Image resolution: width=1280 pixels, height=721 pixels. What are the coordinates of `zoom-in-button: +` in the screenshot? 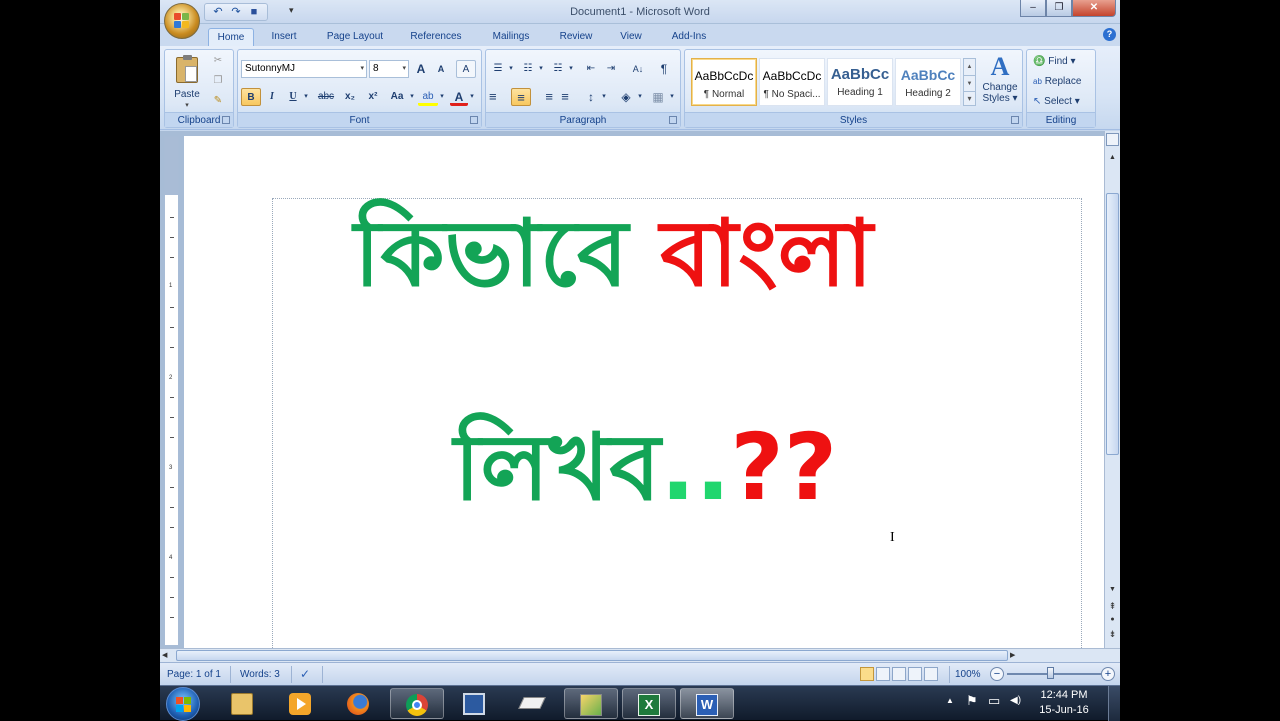 It's located at (1108, 674).